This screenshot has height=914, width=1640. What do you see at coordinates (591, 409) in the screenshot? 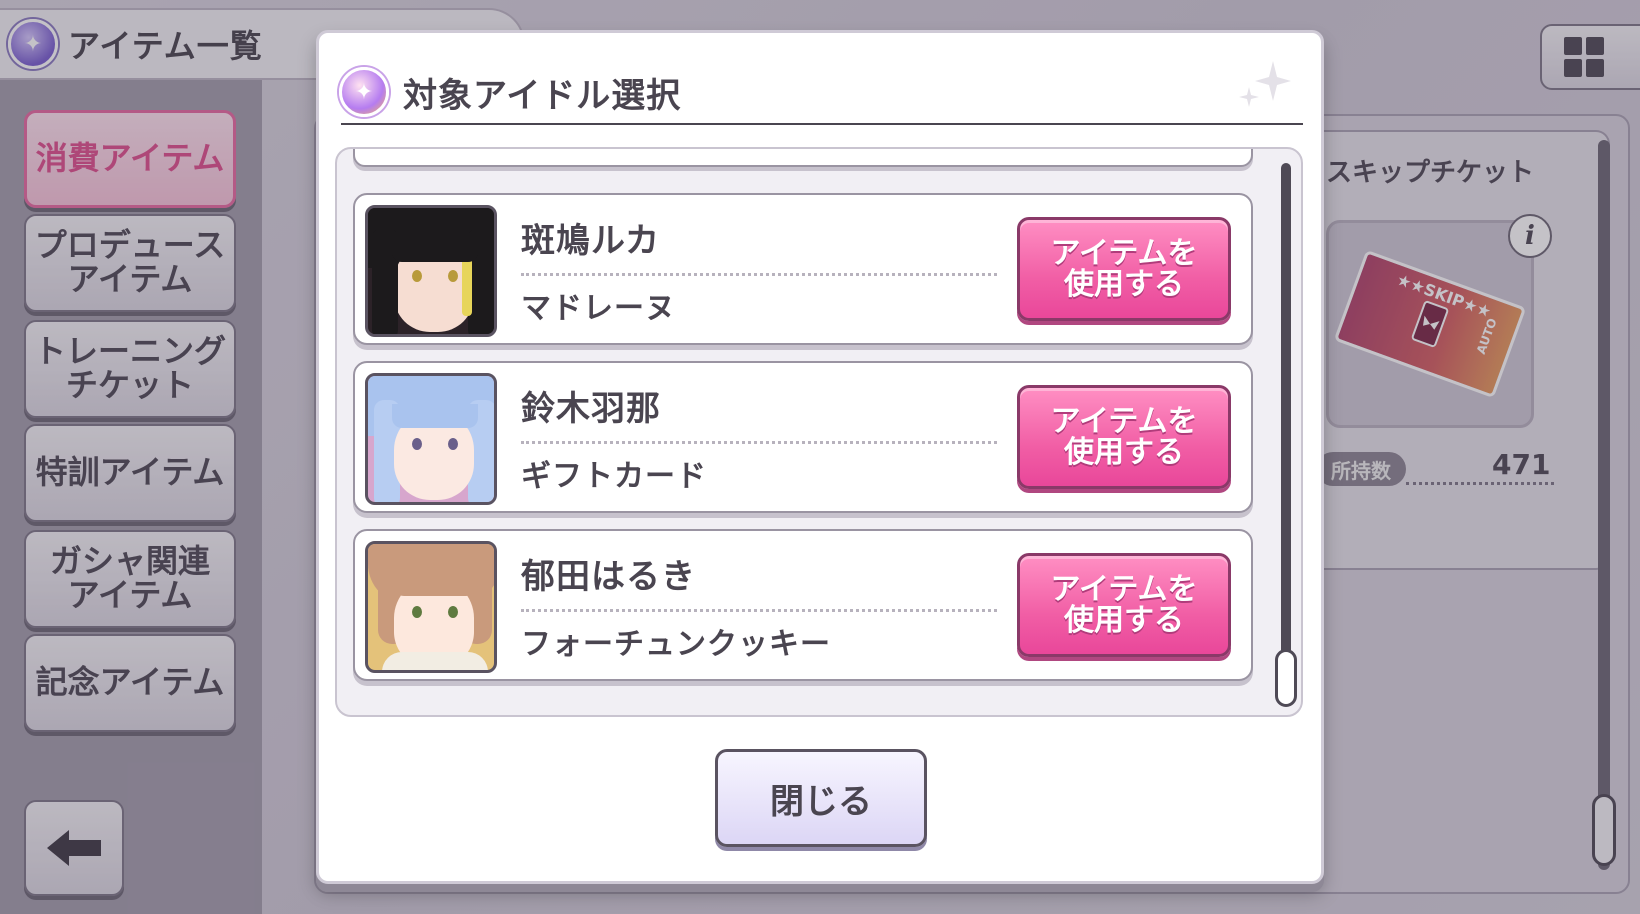
I see `idol-name: 鈴木羽那` at bounding box center [591, 409].